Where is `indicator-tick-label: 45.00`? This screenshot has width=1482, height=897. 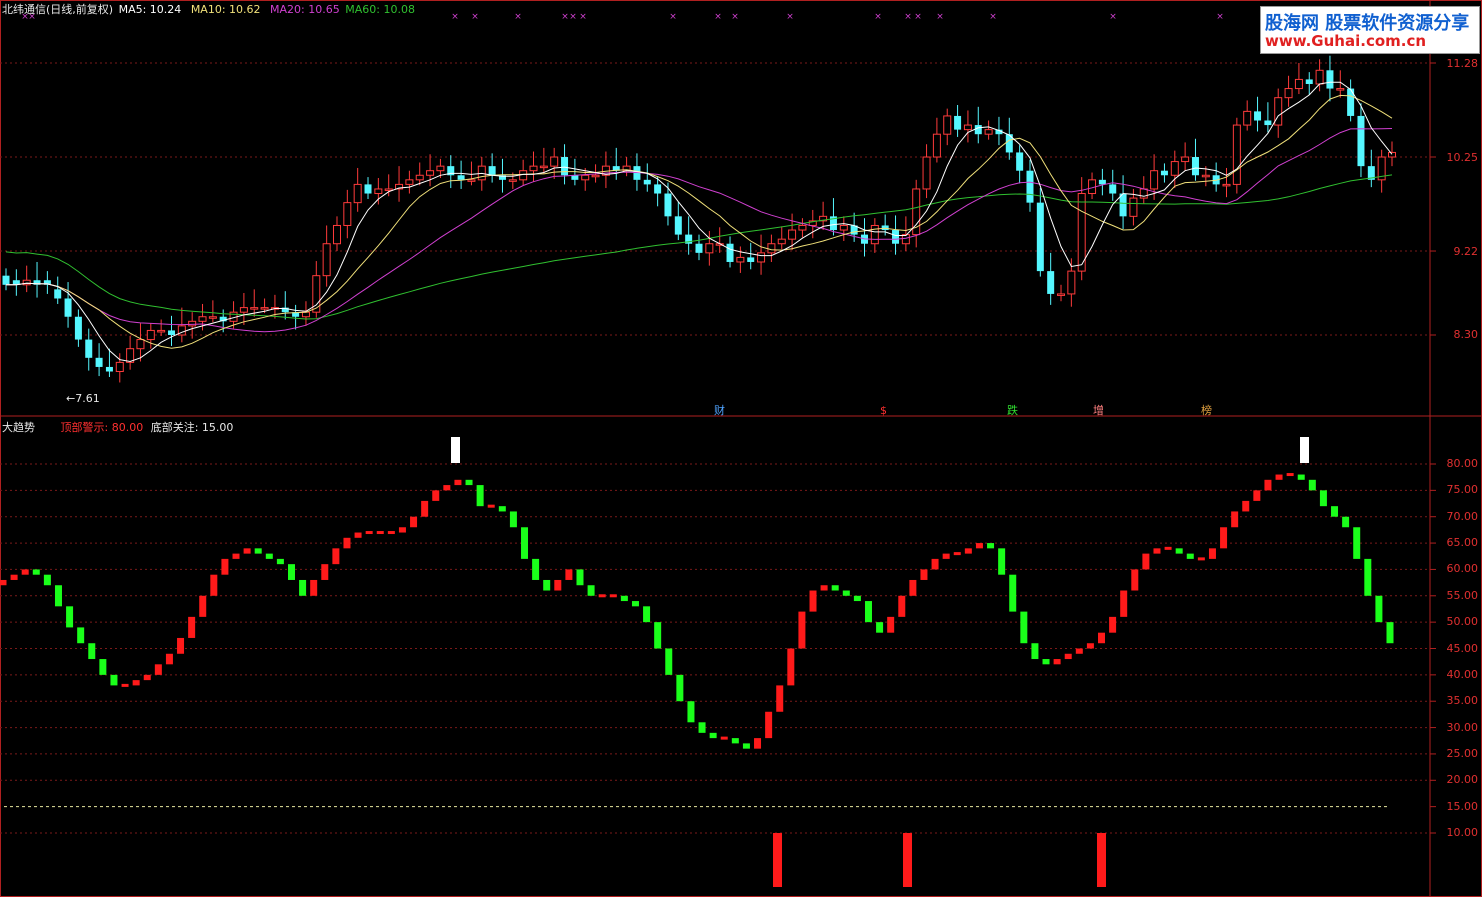
indicator-tick-label: 45.00 is located at coordinates (1462, 648).